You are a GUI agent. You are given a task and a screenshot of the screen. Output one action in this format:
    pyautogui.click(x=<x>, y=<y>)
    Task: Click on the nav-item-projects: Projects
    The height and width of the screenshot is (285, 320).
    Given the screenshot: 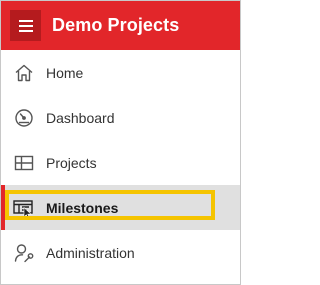 What is the action you would take?
    pyautogui.click(x=120, y=162)
    